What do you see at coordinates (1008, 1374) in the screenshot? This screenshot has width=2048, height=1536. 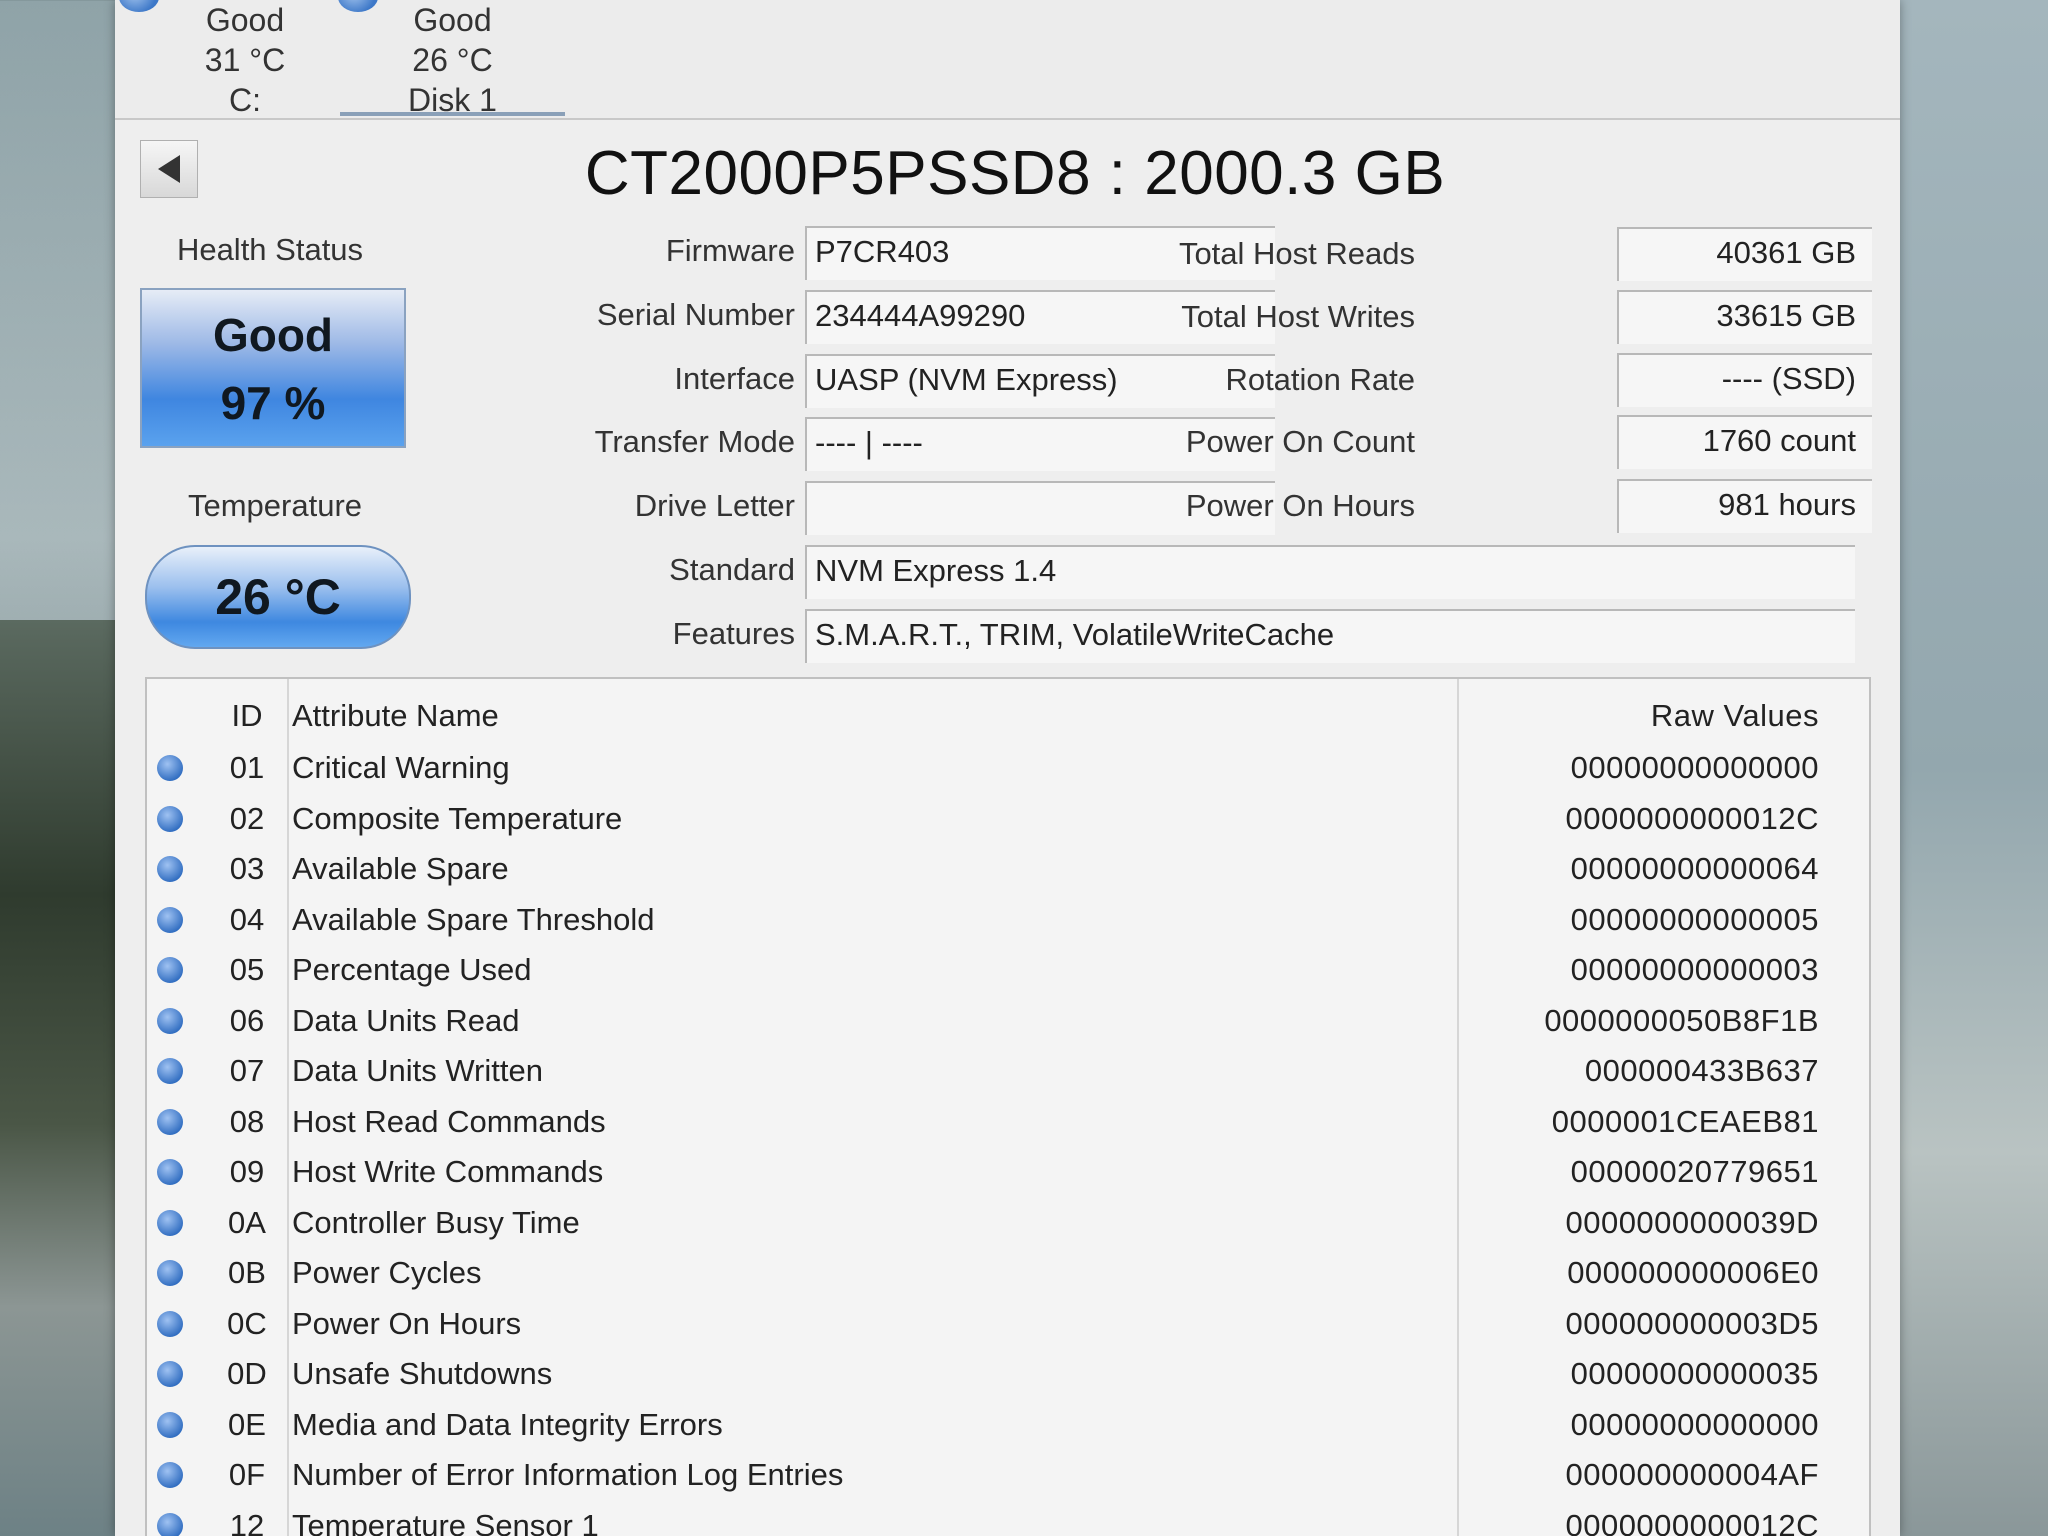 I see `table-row: 0D Unsafe Shutdowns 00000000000035` at bounding box center [1008, 1374].